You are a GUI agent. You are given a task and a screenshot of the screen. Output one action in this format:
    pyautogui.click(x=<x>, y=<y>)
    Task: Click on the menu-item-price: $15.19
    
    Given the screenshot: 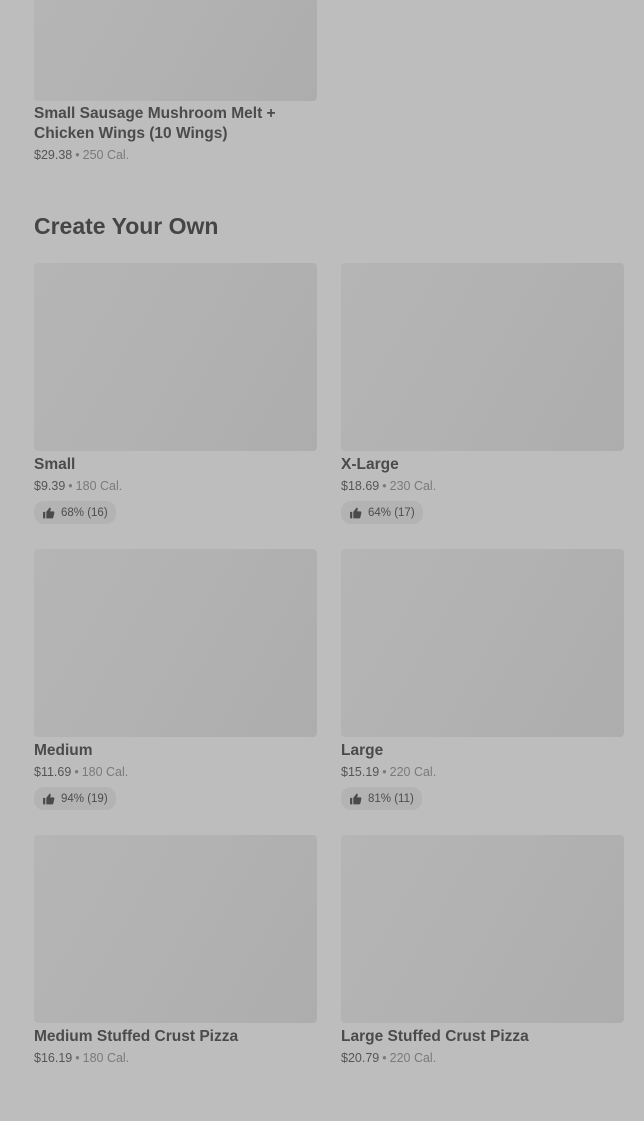 What is the action you would take?
    pyautogui.click(x=360, y=772)
    